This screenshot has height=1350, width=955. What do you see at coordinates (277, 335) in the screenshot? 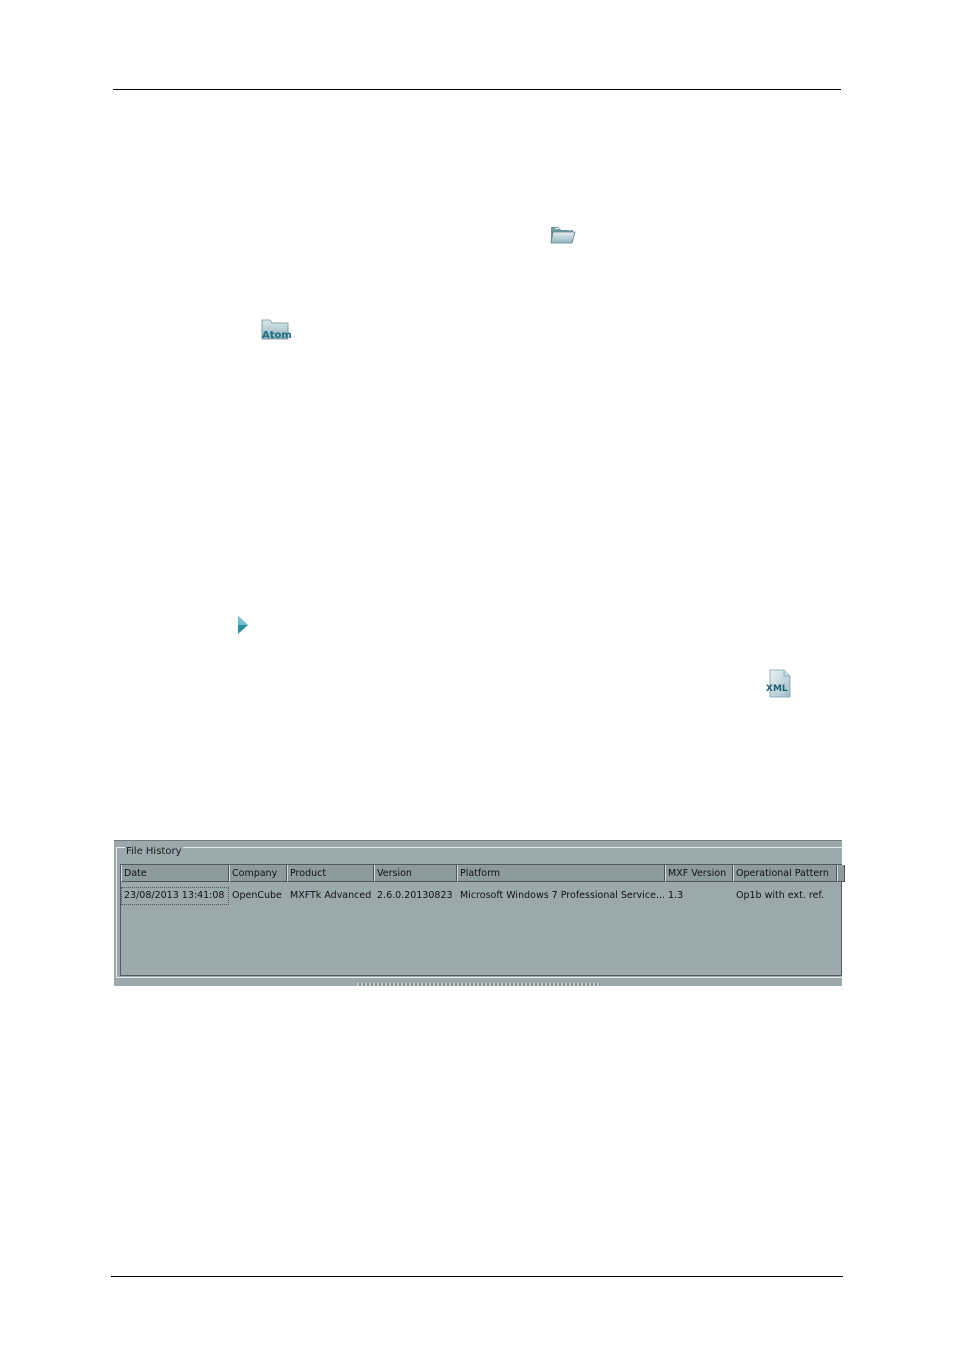
I see `atom-label: Atom` at bounding box center [277, 335].